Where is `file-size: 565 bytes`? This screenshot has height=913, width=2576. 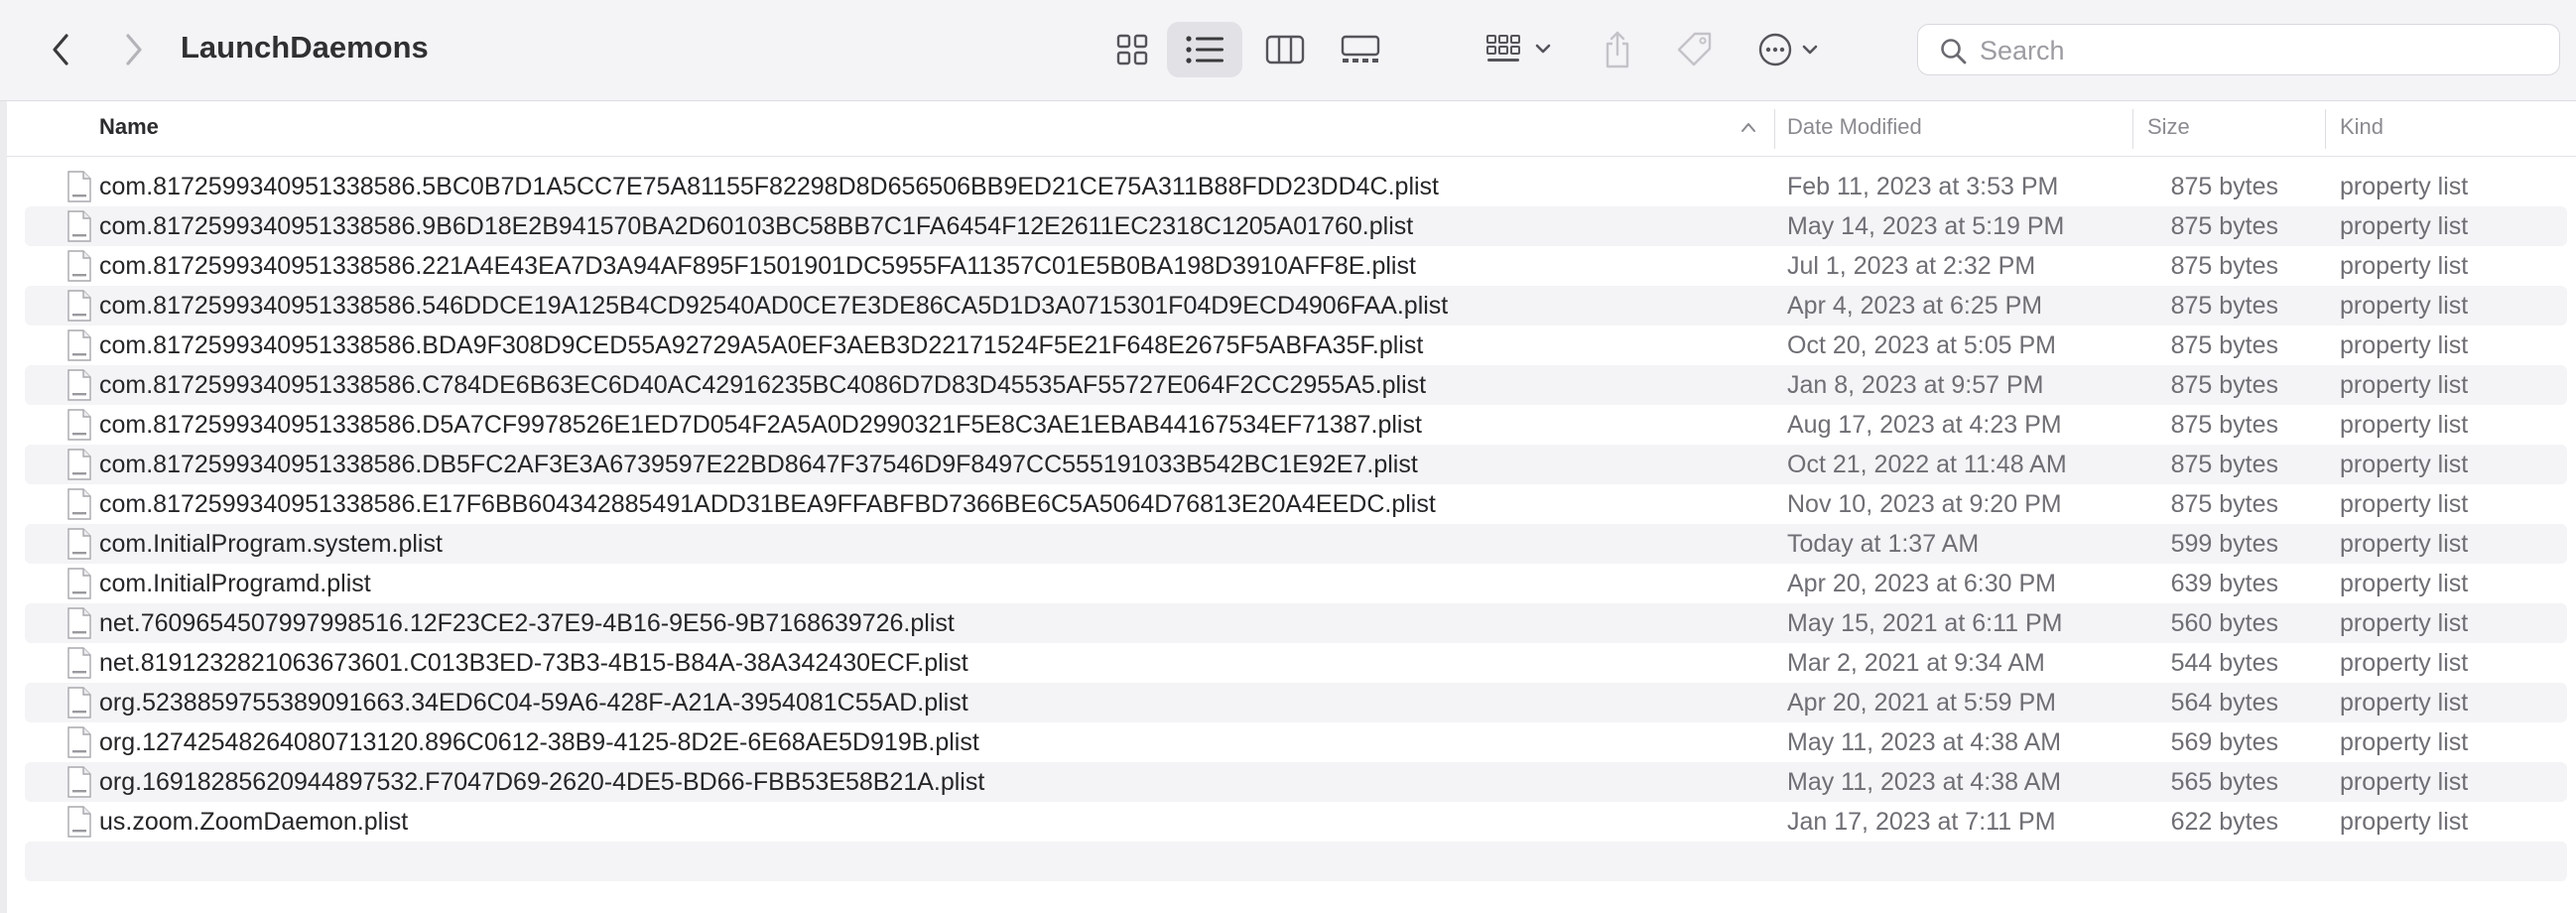
file-size: 565 bytes is located at coordinates (2224, 782).